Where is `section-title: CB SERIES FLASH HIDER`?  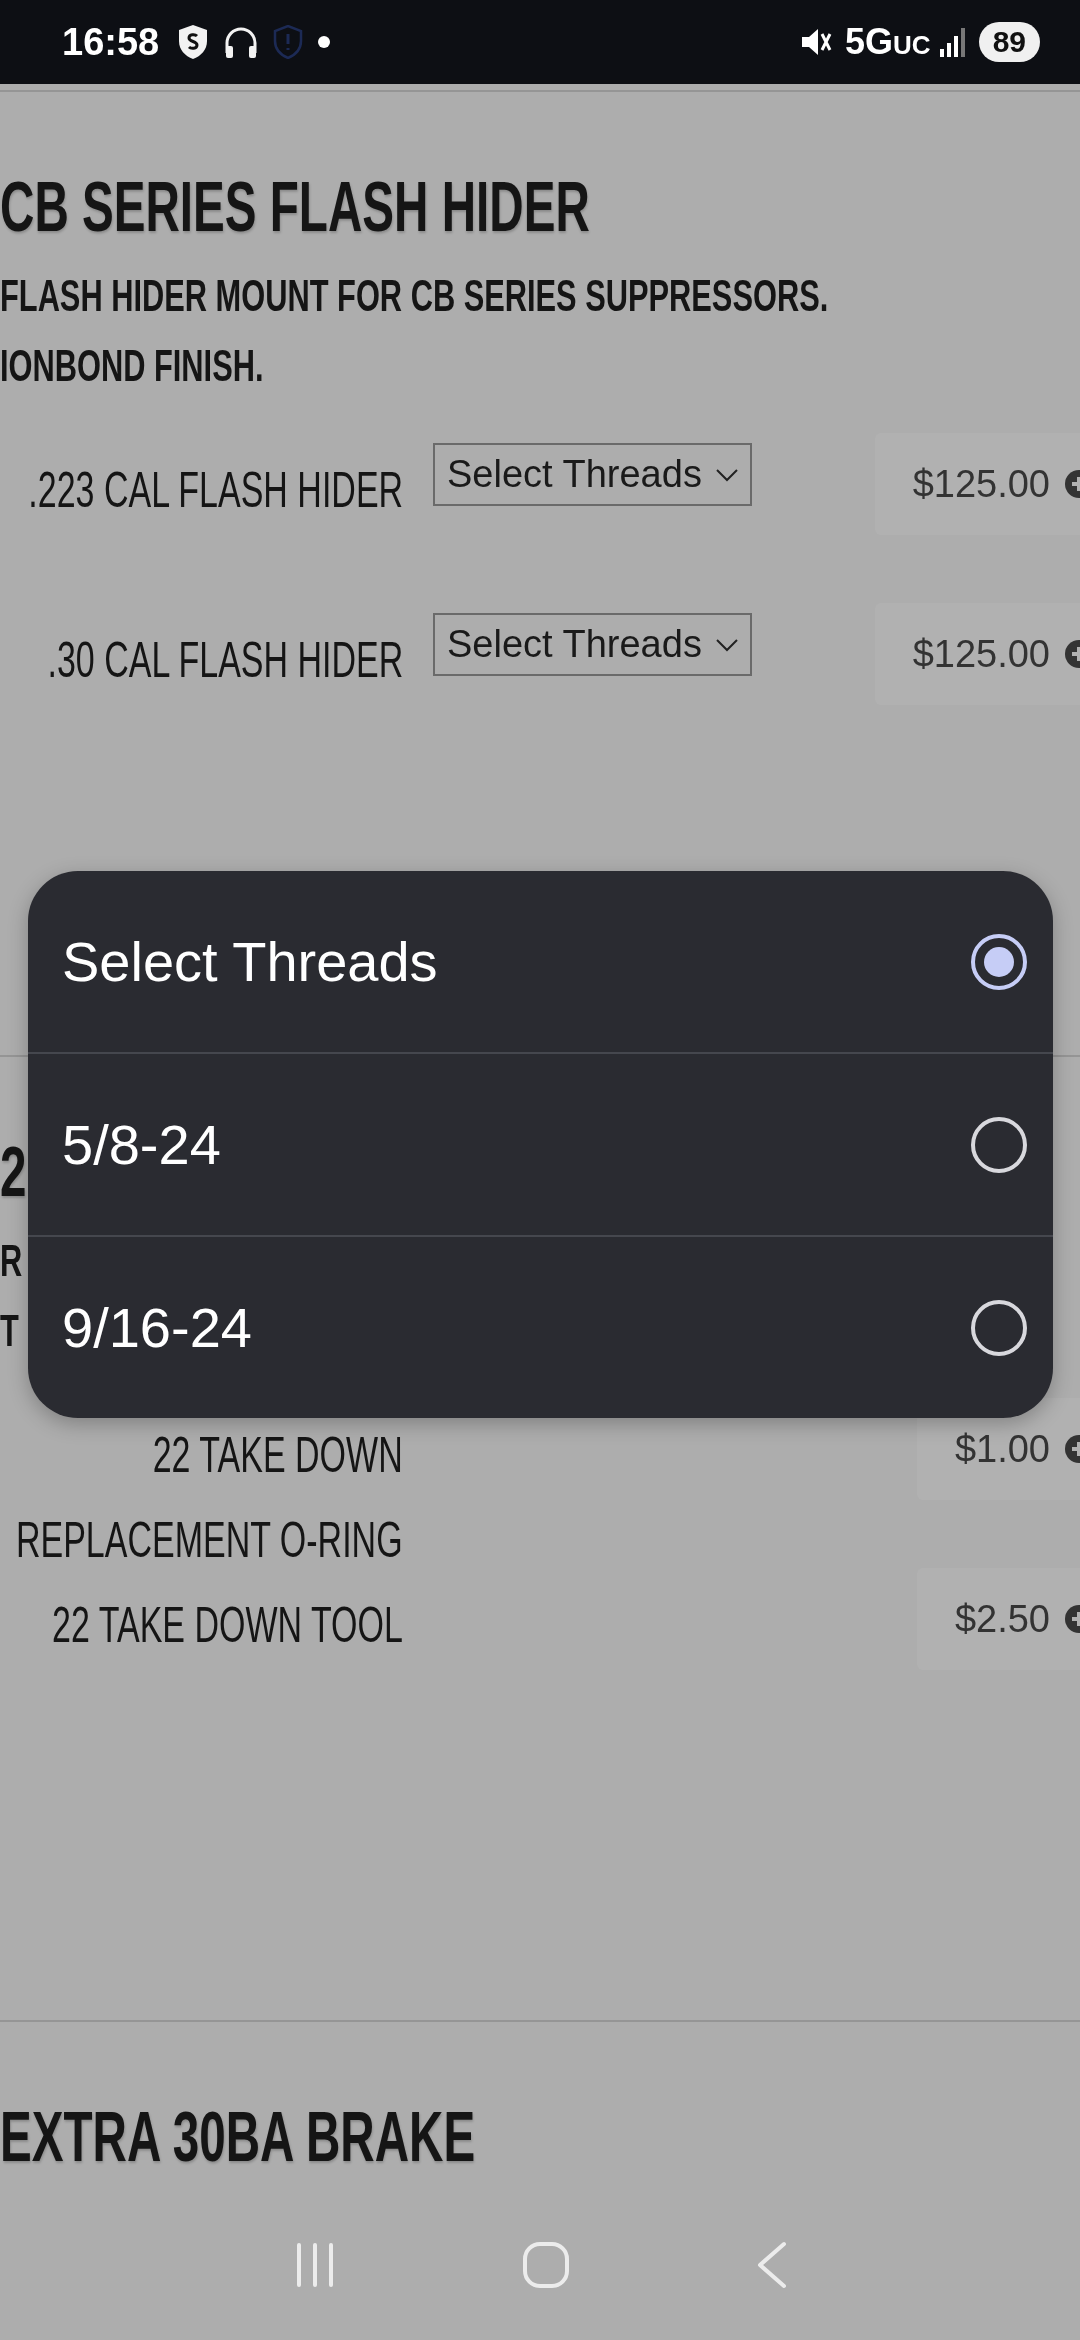 section-title: CB SERIES FLASH HIDER is located at coordinates (295, 207).